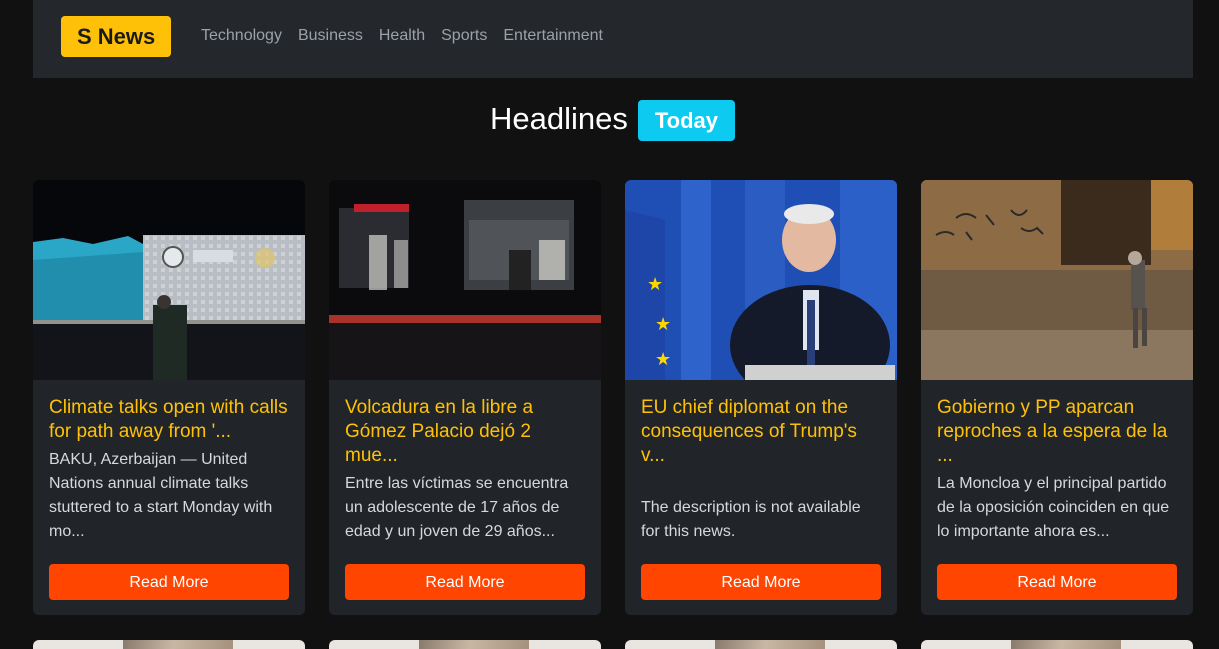 The image size is (1219, 649). What do you see at coordinates (686, 120) in the screenshot?
I see `today-badge: Today` at bounding box center [686, 120].